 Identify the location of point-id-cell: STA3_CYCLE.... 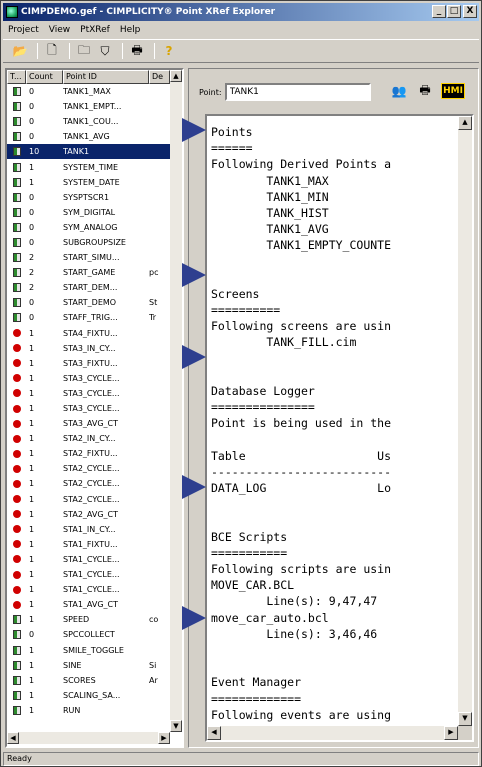
(91, 378).